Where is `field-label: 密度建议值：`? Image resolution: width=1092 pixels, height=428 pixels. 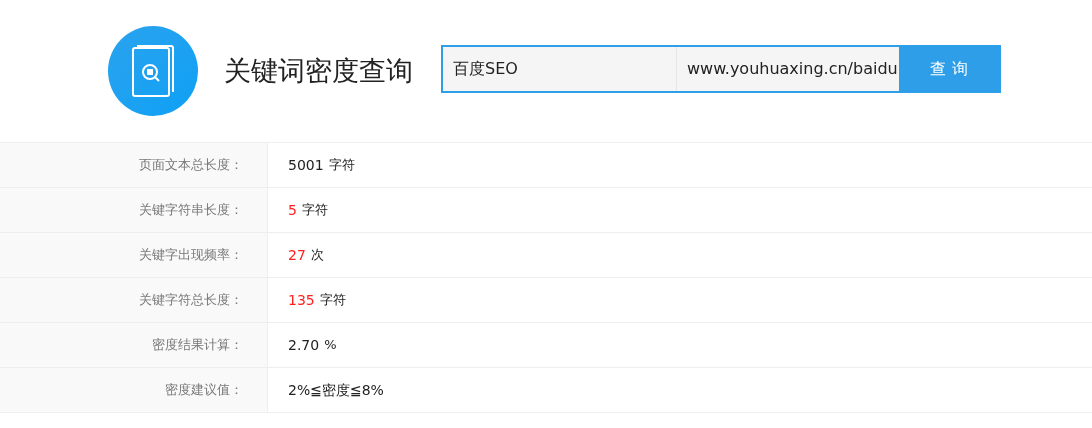
field-label: 密度建议值： is located at coordinates (204, 390).